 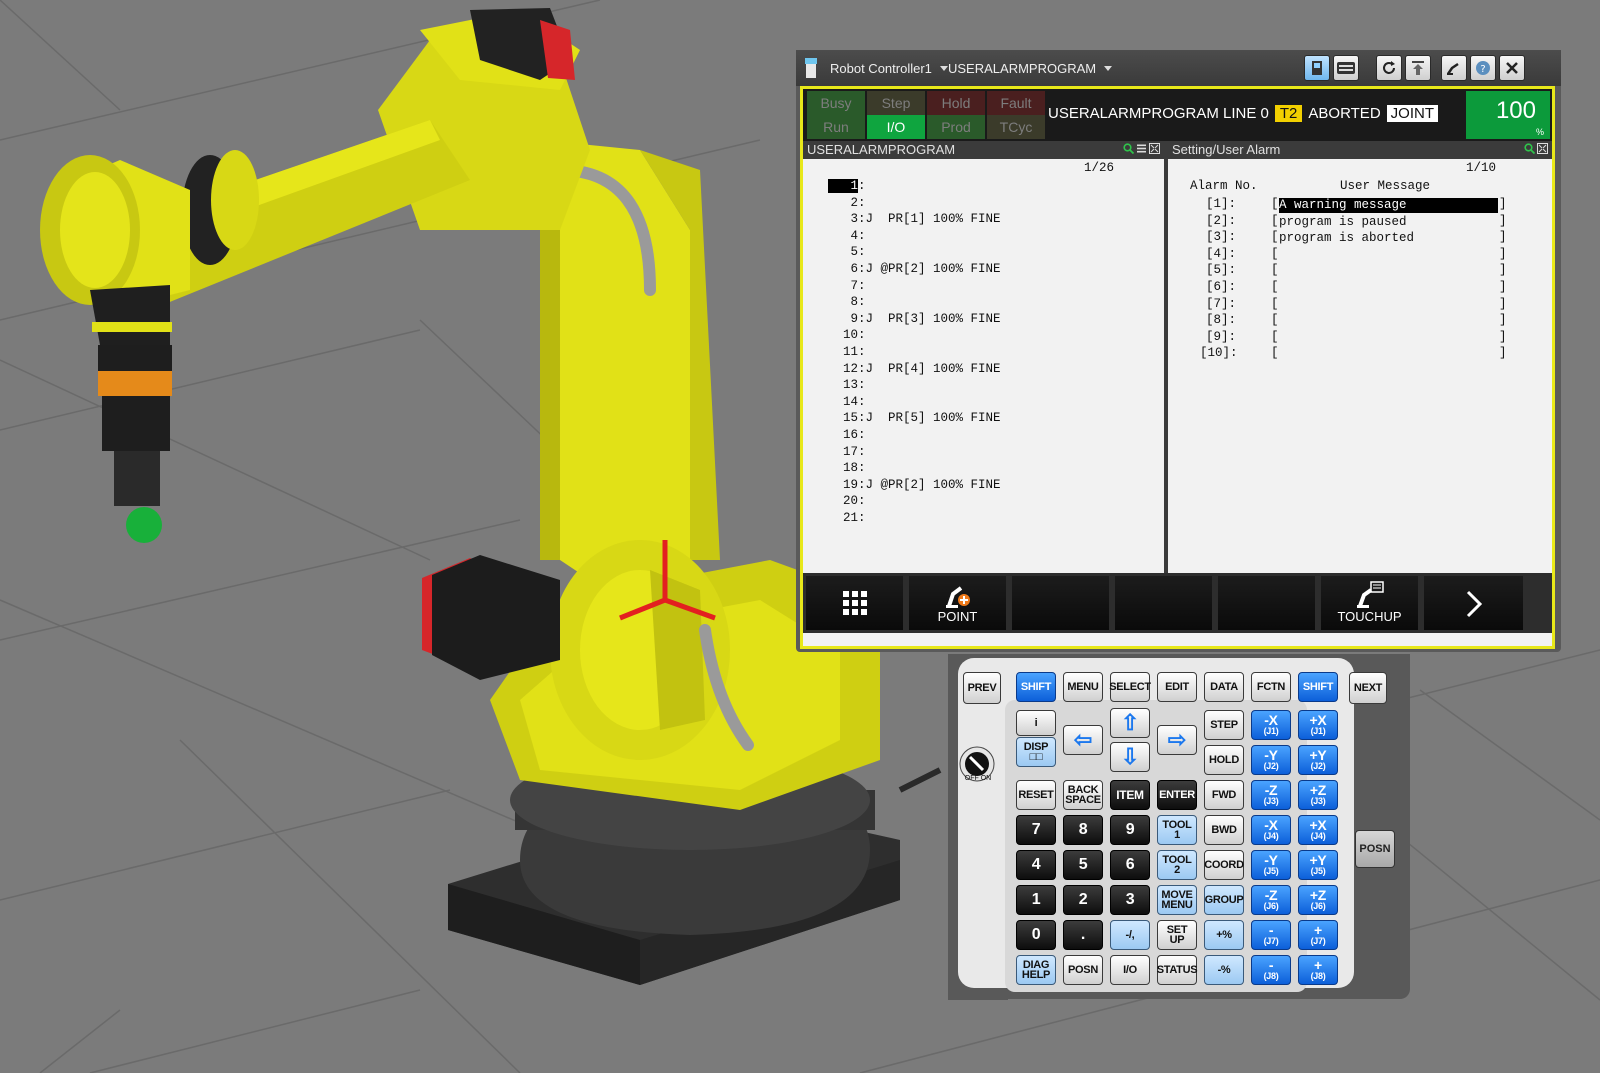 I want to click on coord-key: COORD, so click(x=1224, y=865).